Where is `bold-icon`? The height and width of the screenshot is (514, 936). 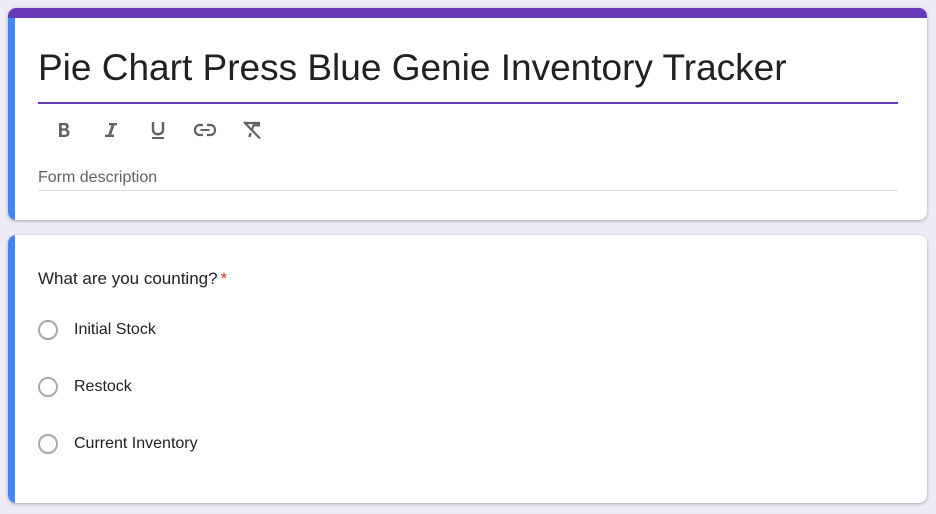 bold-icon is located at coordinates (64, 130).